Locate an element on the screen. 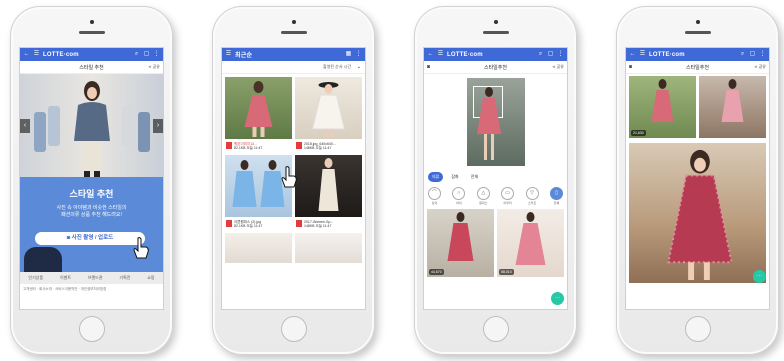 The height and width of the screenshot is (361, 784). footer-links: 고객센터 · 회사소개 · 서비스이용약관 · 개인정보처리방침 is located at coordinates (91, 289).